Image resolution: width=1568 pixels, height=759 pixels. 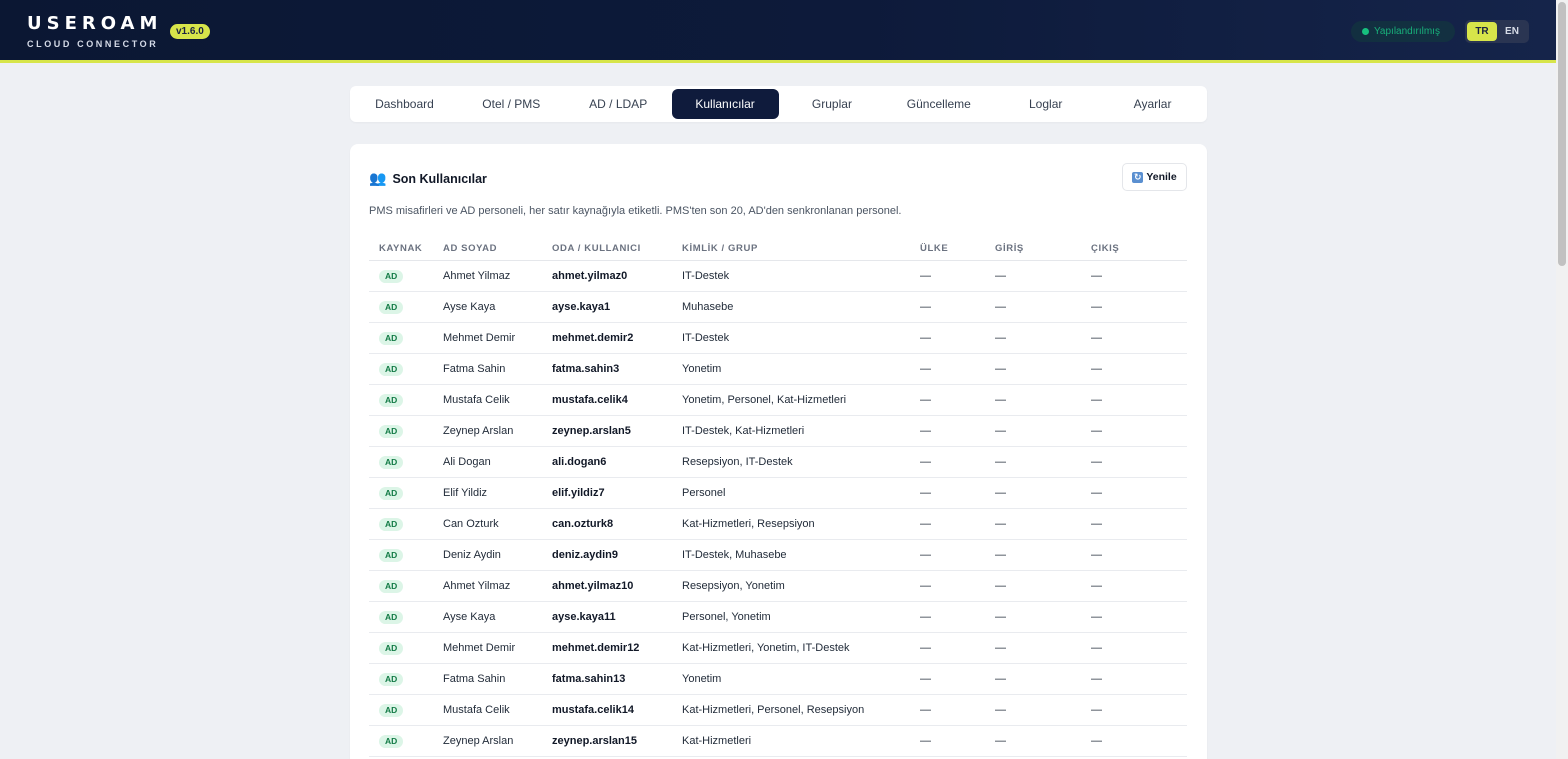 What do you see at coordinates (95, 23) in the screenshot?
I see `logo-wordmark: USEROAM` at bounding box center [95, 23].